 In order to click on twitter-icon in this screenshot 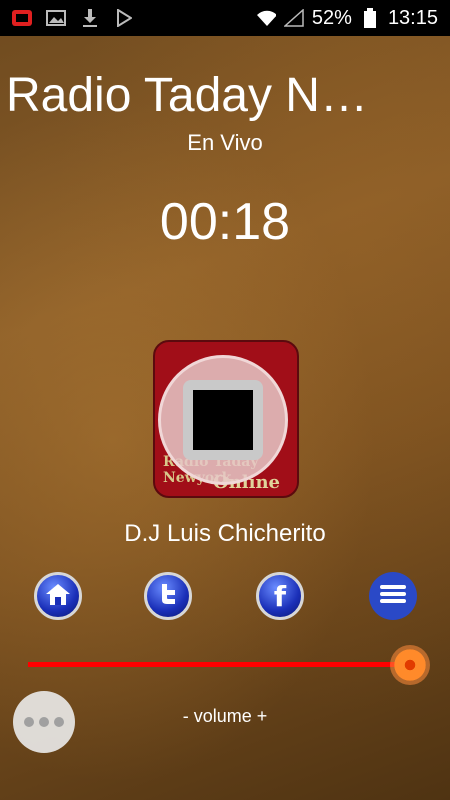, I will do `click(168, 596)`.